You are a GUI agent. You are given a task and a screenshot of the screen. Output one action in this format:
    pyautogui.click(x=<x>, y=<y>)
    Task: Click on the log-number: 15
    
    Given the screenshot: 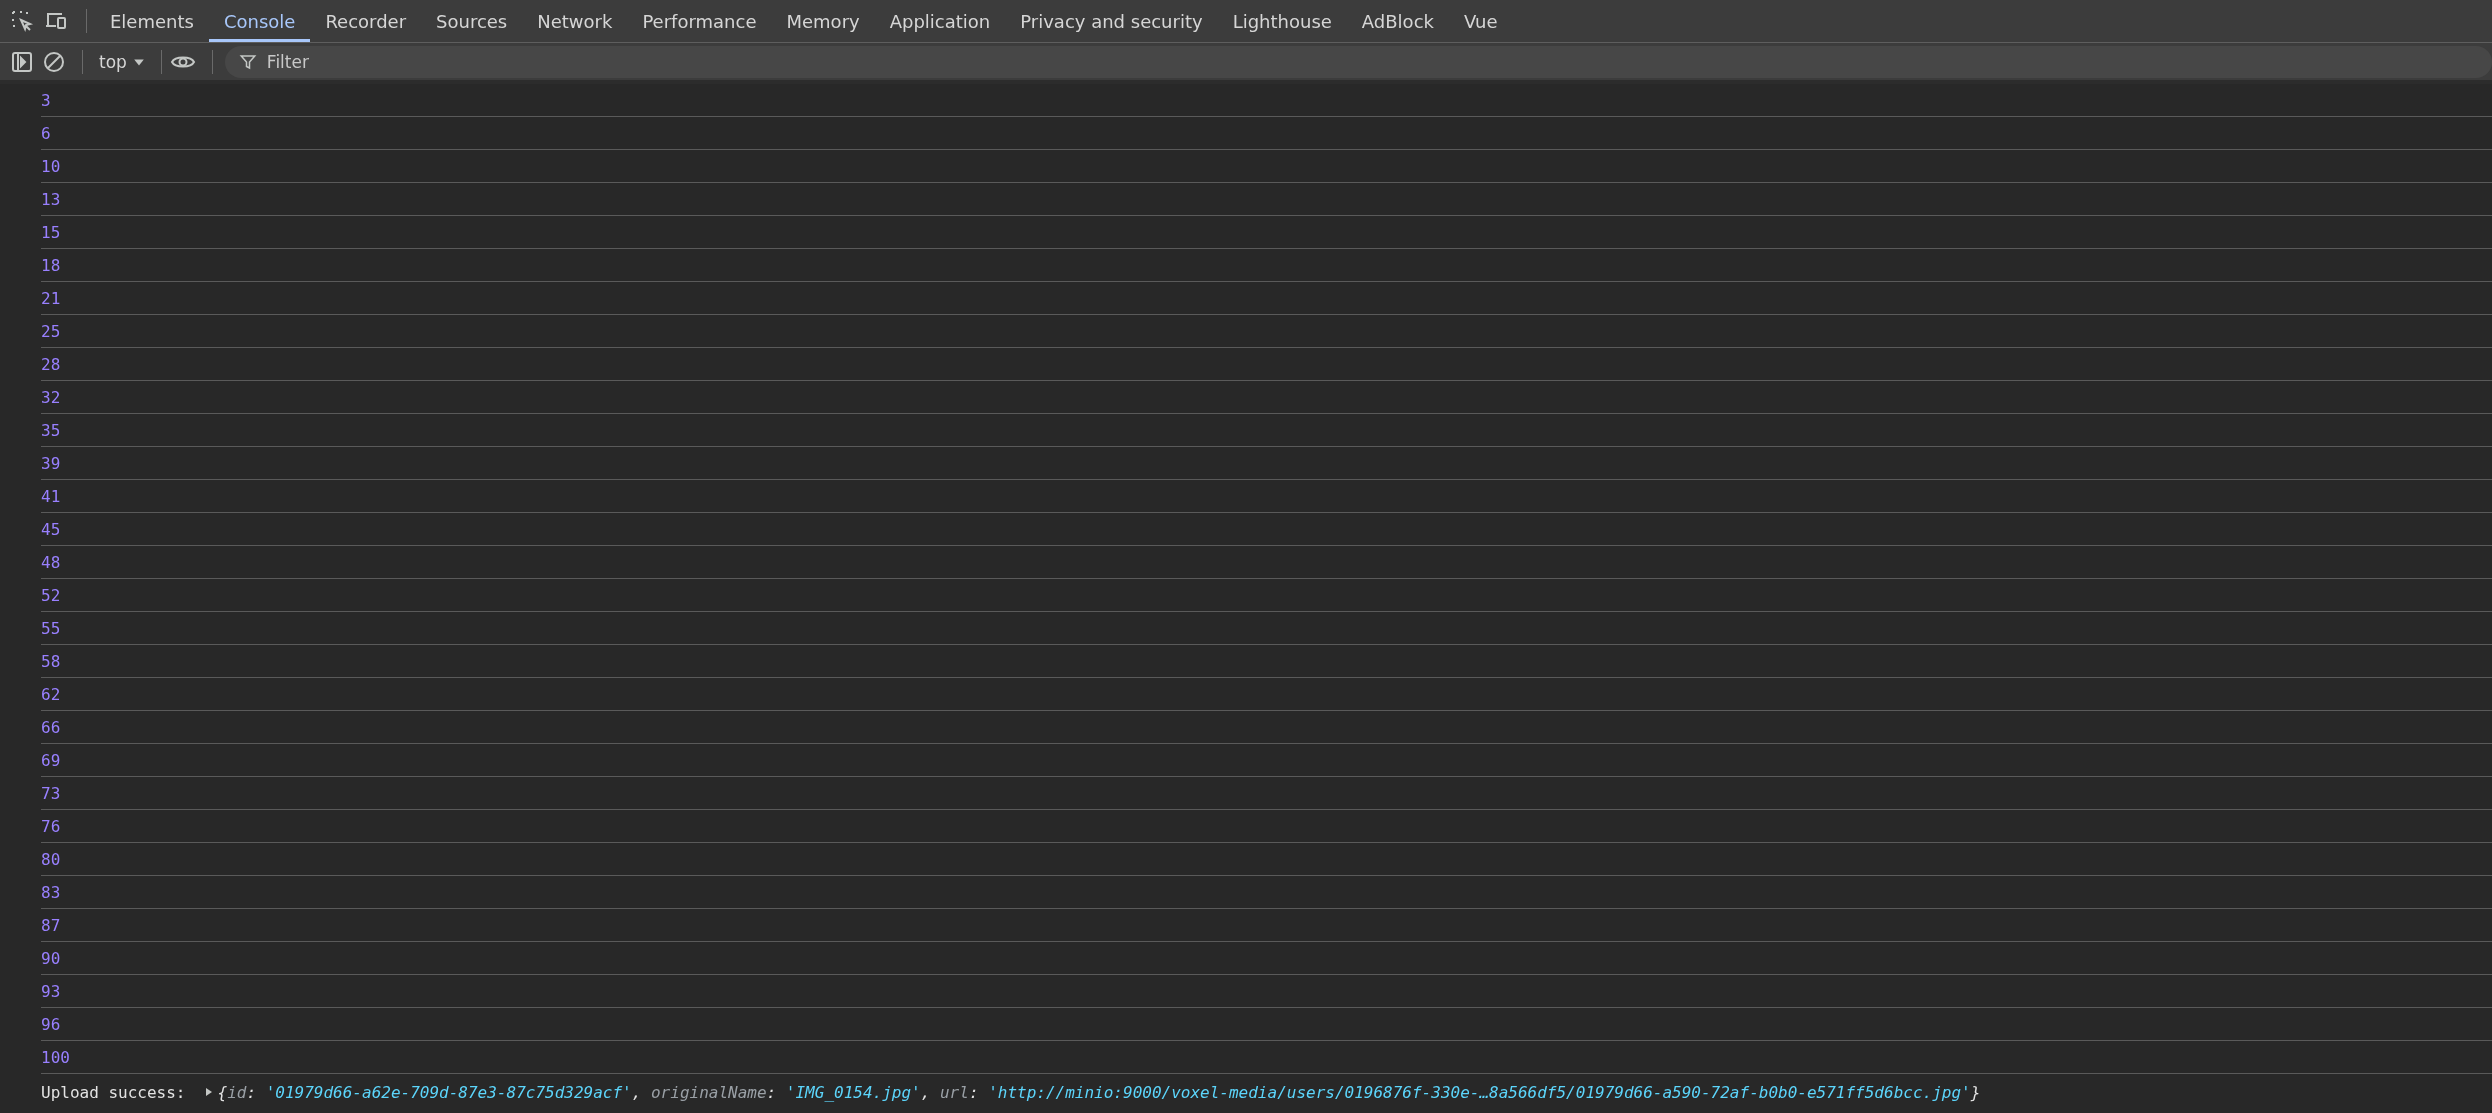 What is the action you would take?
    pyautogui.click(x=51, y=232)
    